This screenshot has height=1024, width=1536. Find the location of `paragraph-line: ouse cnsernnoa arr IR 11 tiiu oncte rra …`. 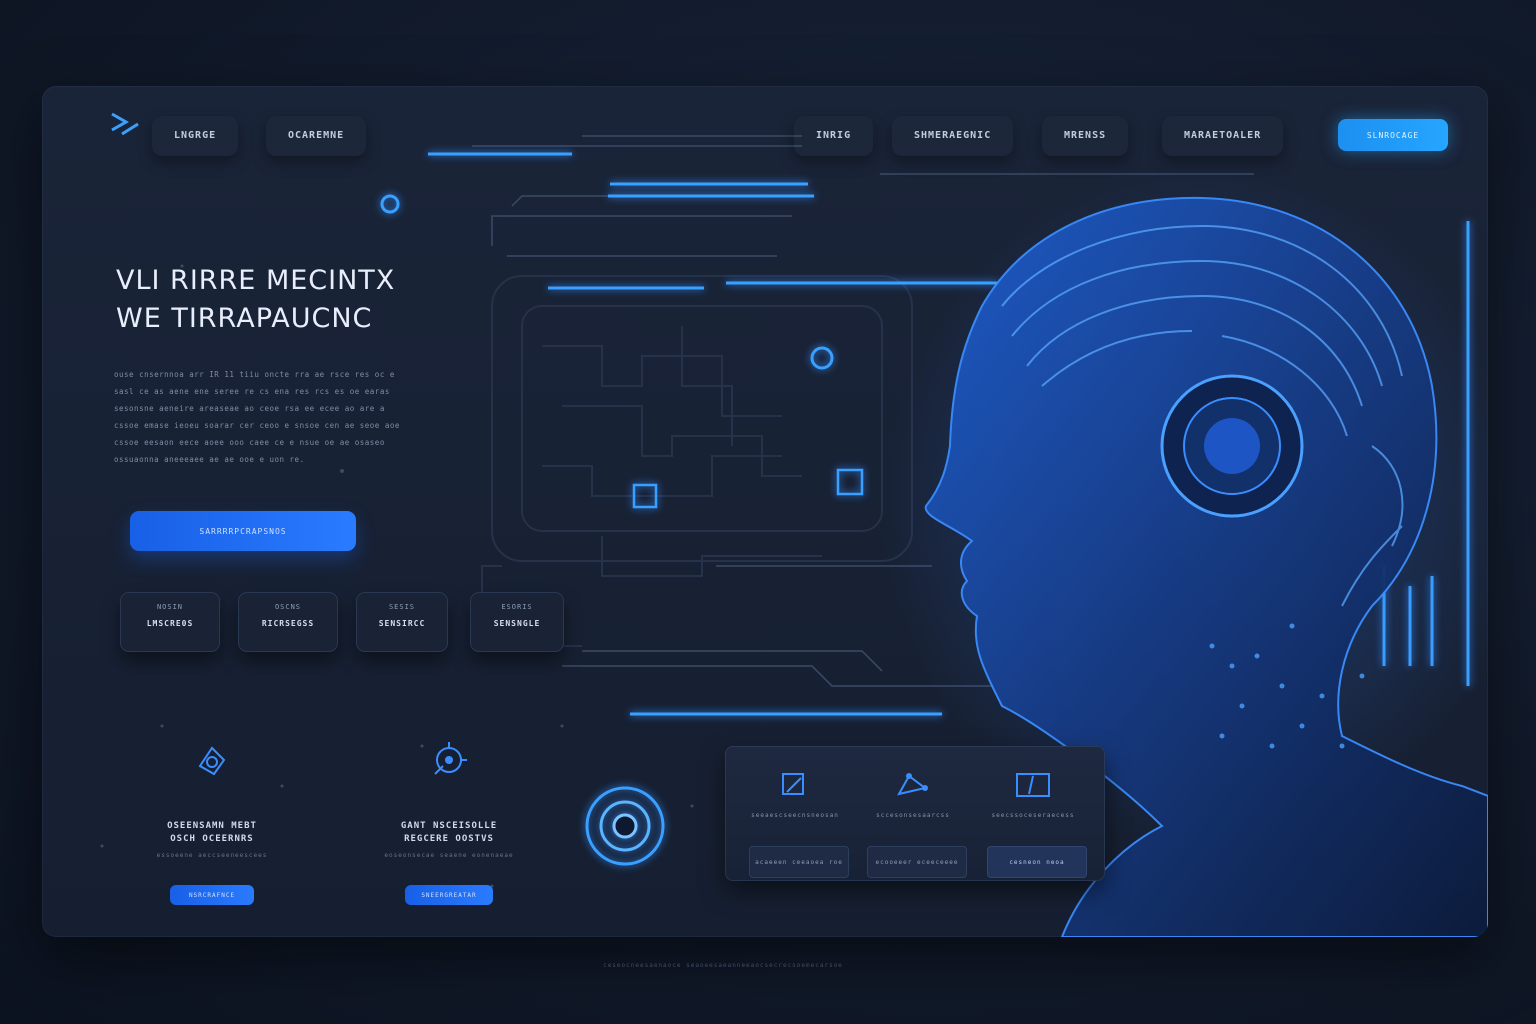

paragraph-line: ouse cnsernnoa arr IR 11 tiiu oncte rra … is located at coordinates (254, 374).